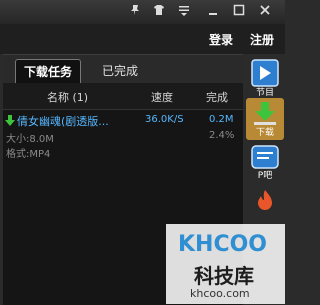 The width and height of the screenshot is (320, 305). I want to click on maximize-icon, so click(239, 12).